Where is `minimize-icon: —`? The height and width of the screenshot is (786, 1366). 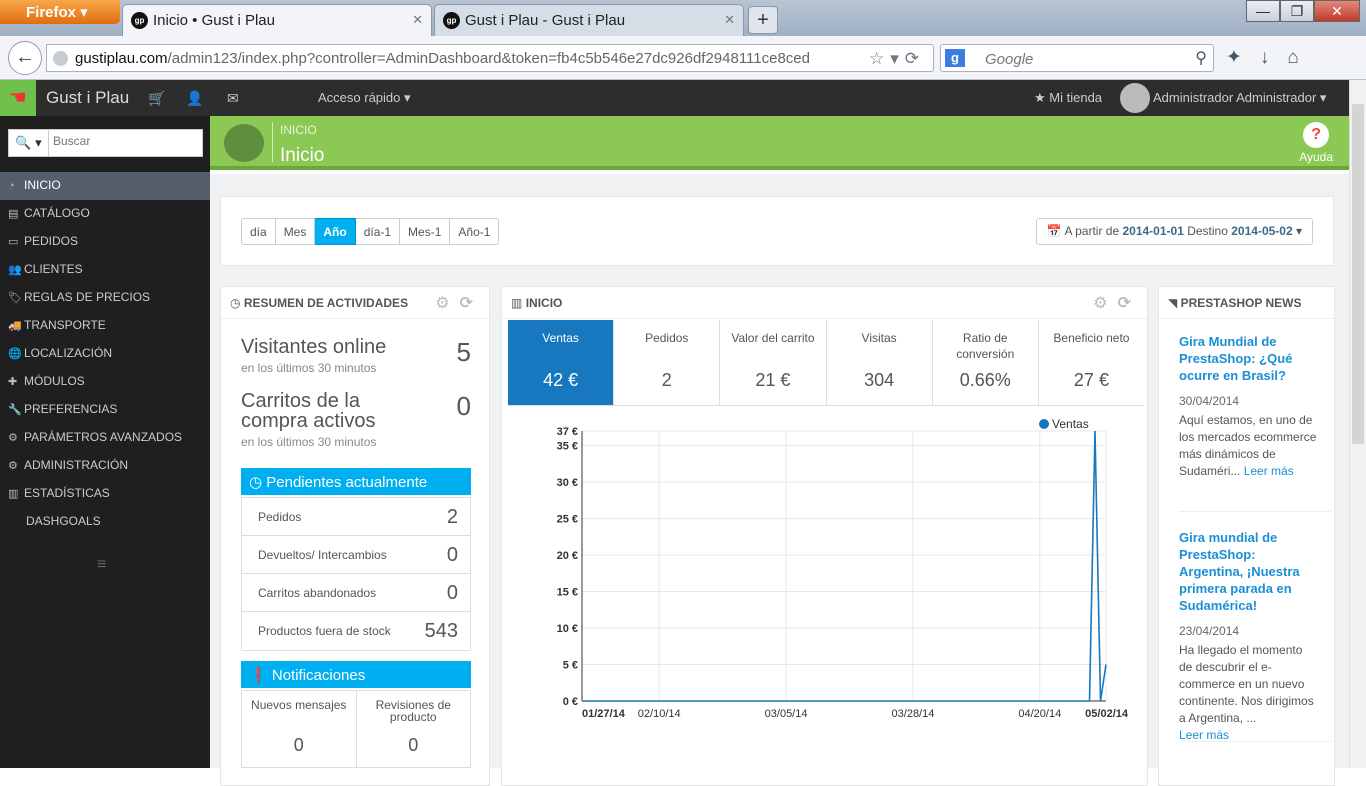 minimize-icon: — is located at coordinates (1263, 11).